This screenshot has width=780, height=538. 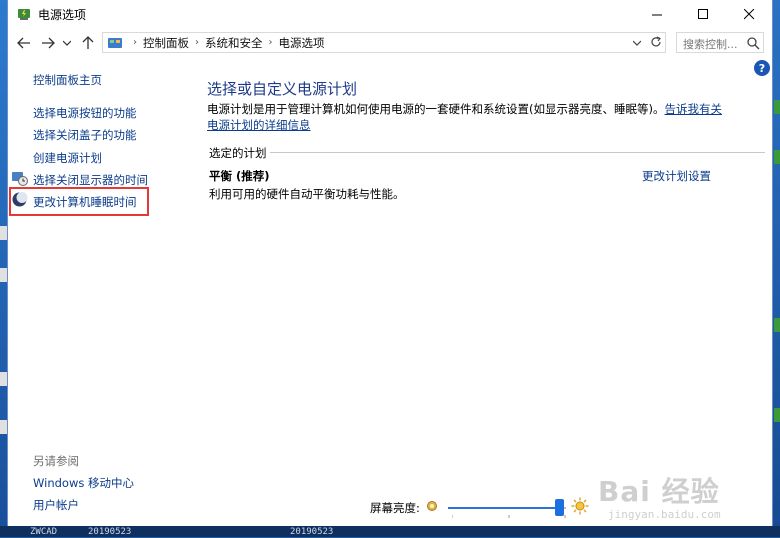 What do you see at coordinates (20, 179) in the screenshot?
I see `display-clock-icon` at bounding box center [20, 179].